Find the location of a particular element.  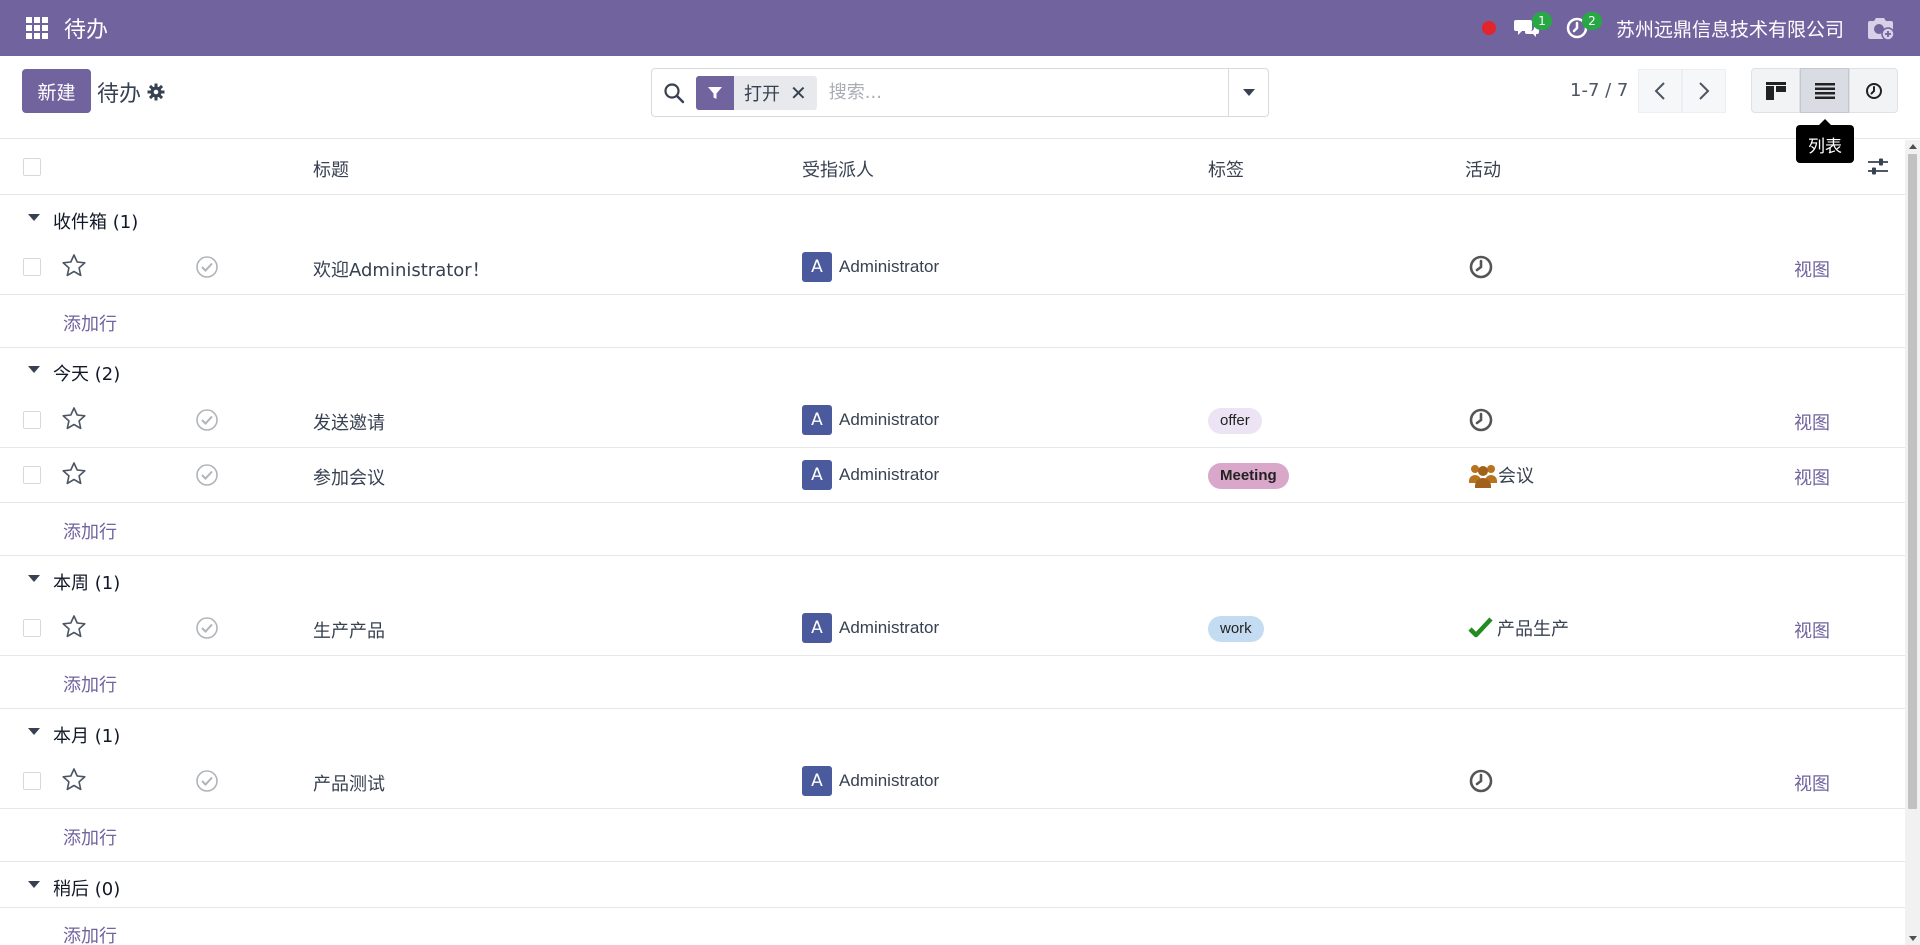

users-icon is located at coordinates (1483, 476).